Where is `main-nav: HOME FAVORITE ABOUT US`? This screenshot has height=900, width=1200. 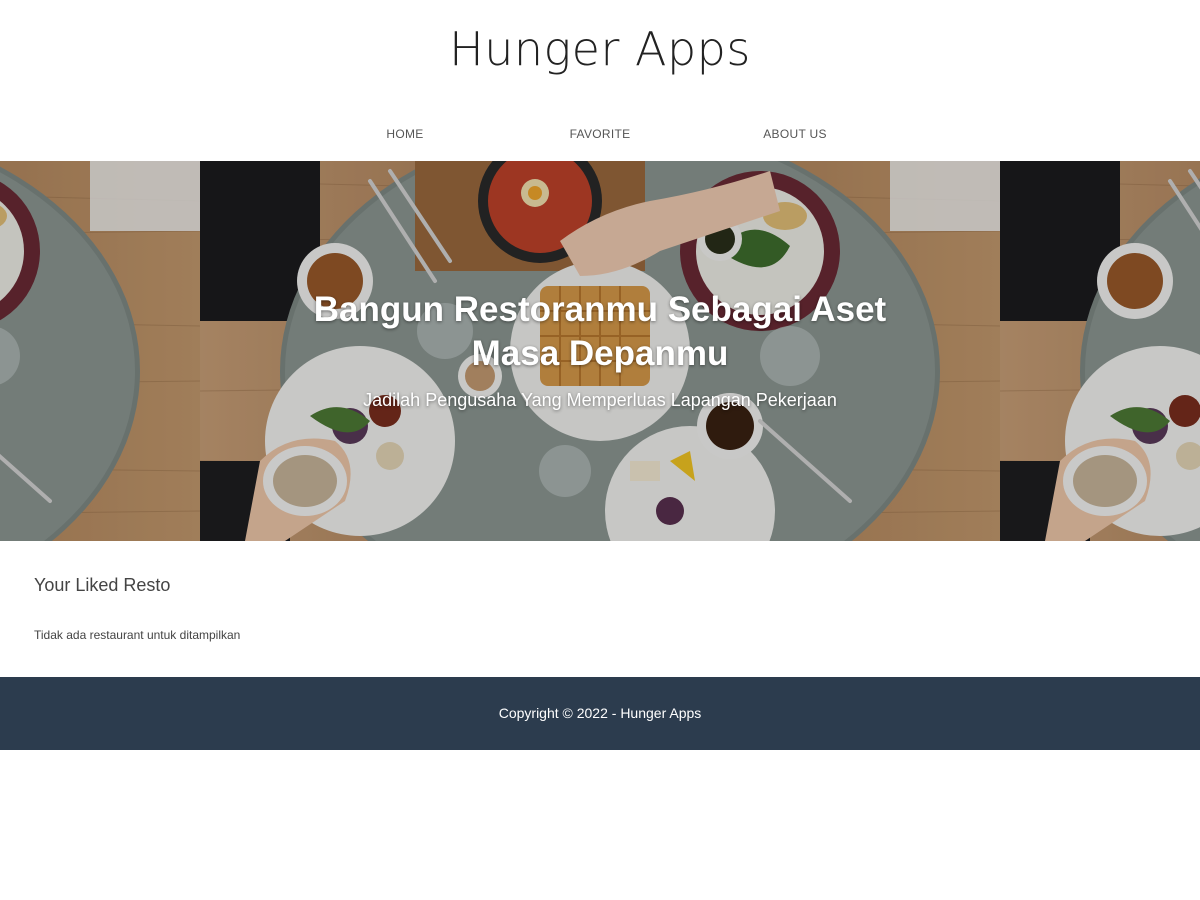 main-nav: HOME FAVORITE ABOUT US is located at coordinates (600, 134).